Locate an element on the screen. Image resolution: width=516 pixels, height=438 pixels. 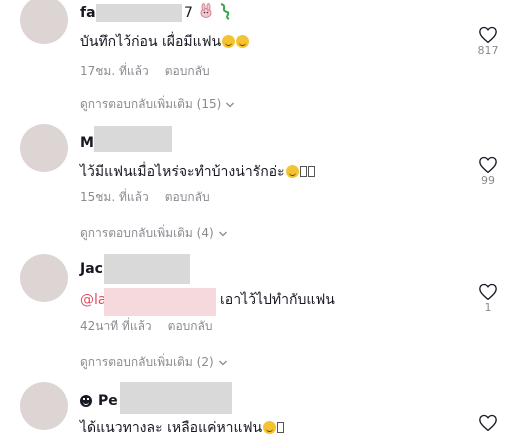
comment-username: fa is located at coordinates (88, 13).